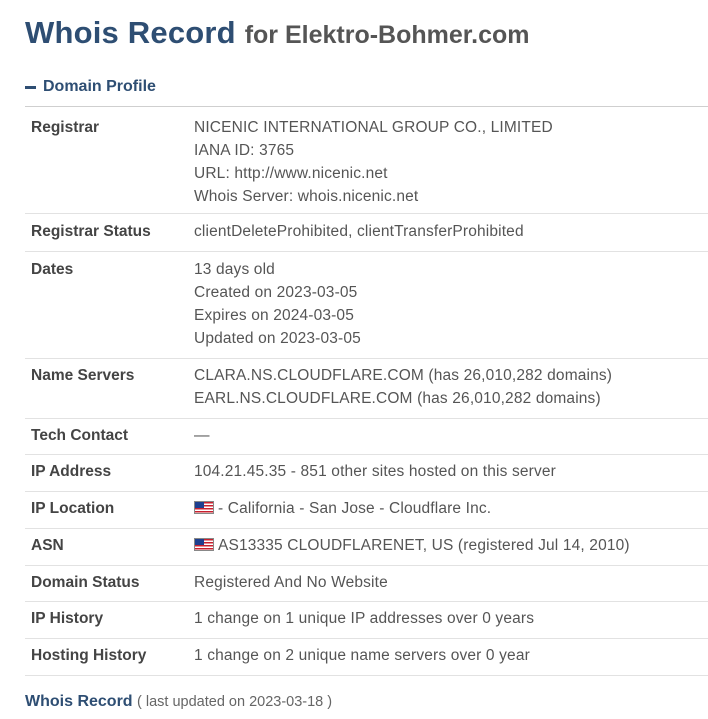 The width and height of the screenshot is (708, 719). I want to click on registrar-iana-id: IANA ID: 3765, so click(244, 150).